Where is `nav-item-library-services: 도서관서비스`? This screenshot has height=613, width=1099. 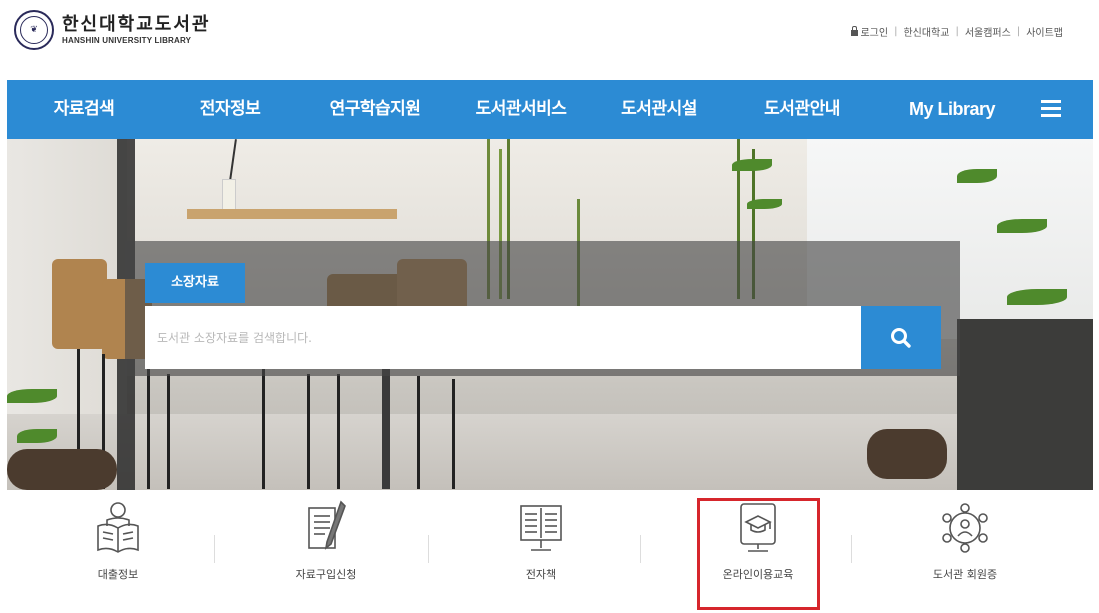 nav-item-library-services: 도서관서비스 is located at coordinates (521, 109).